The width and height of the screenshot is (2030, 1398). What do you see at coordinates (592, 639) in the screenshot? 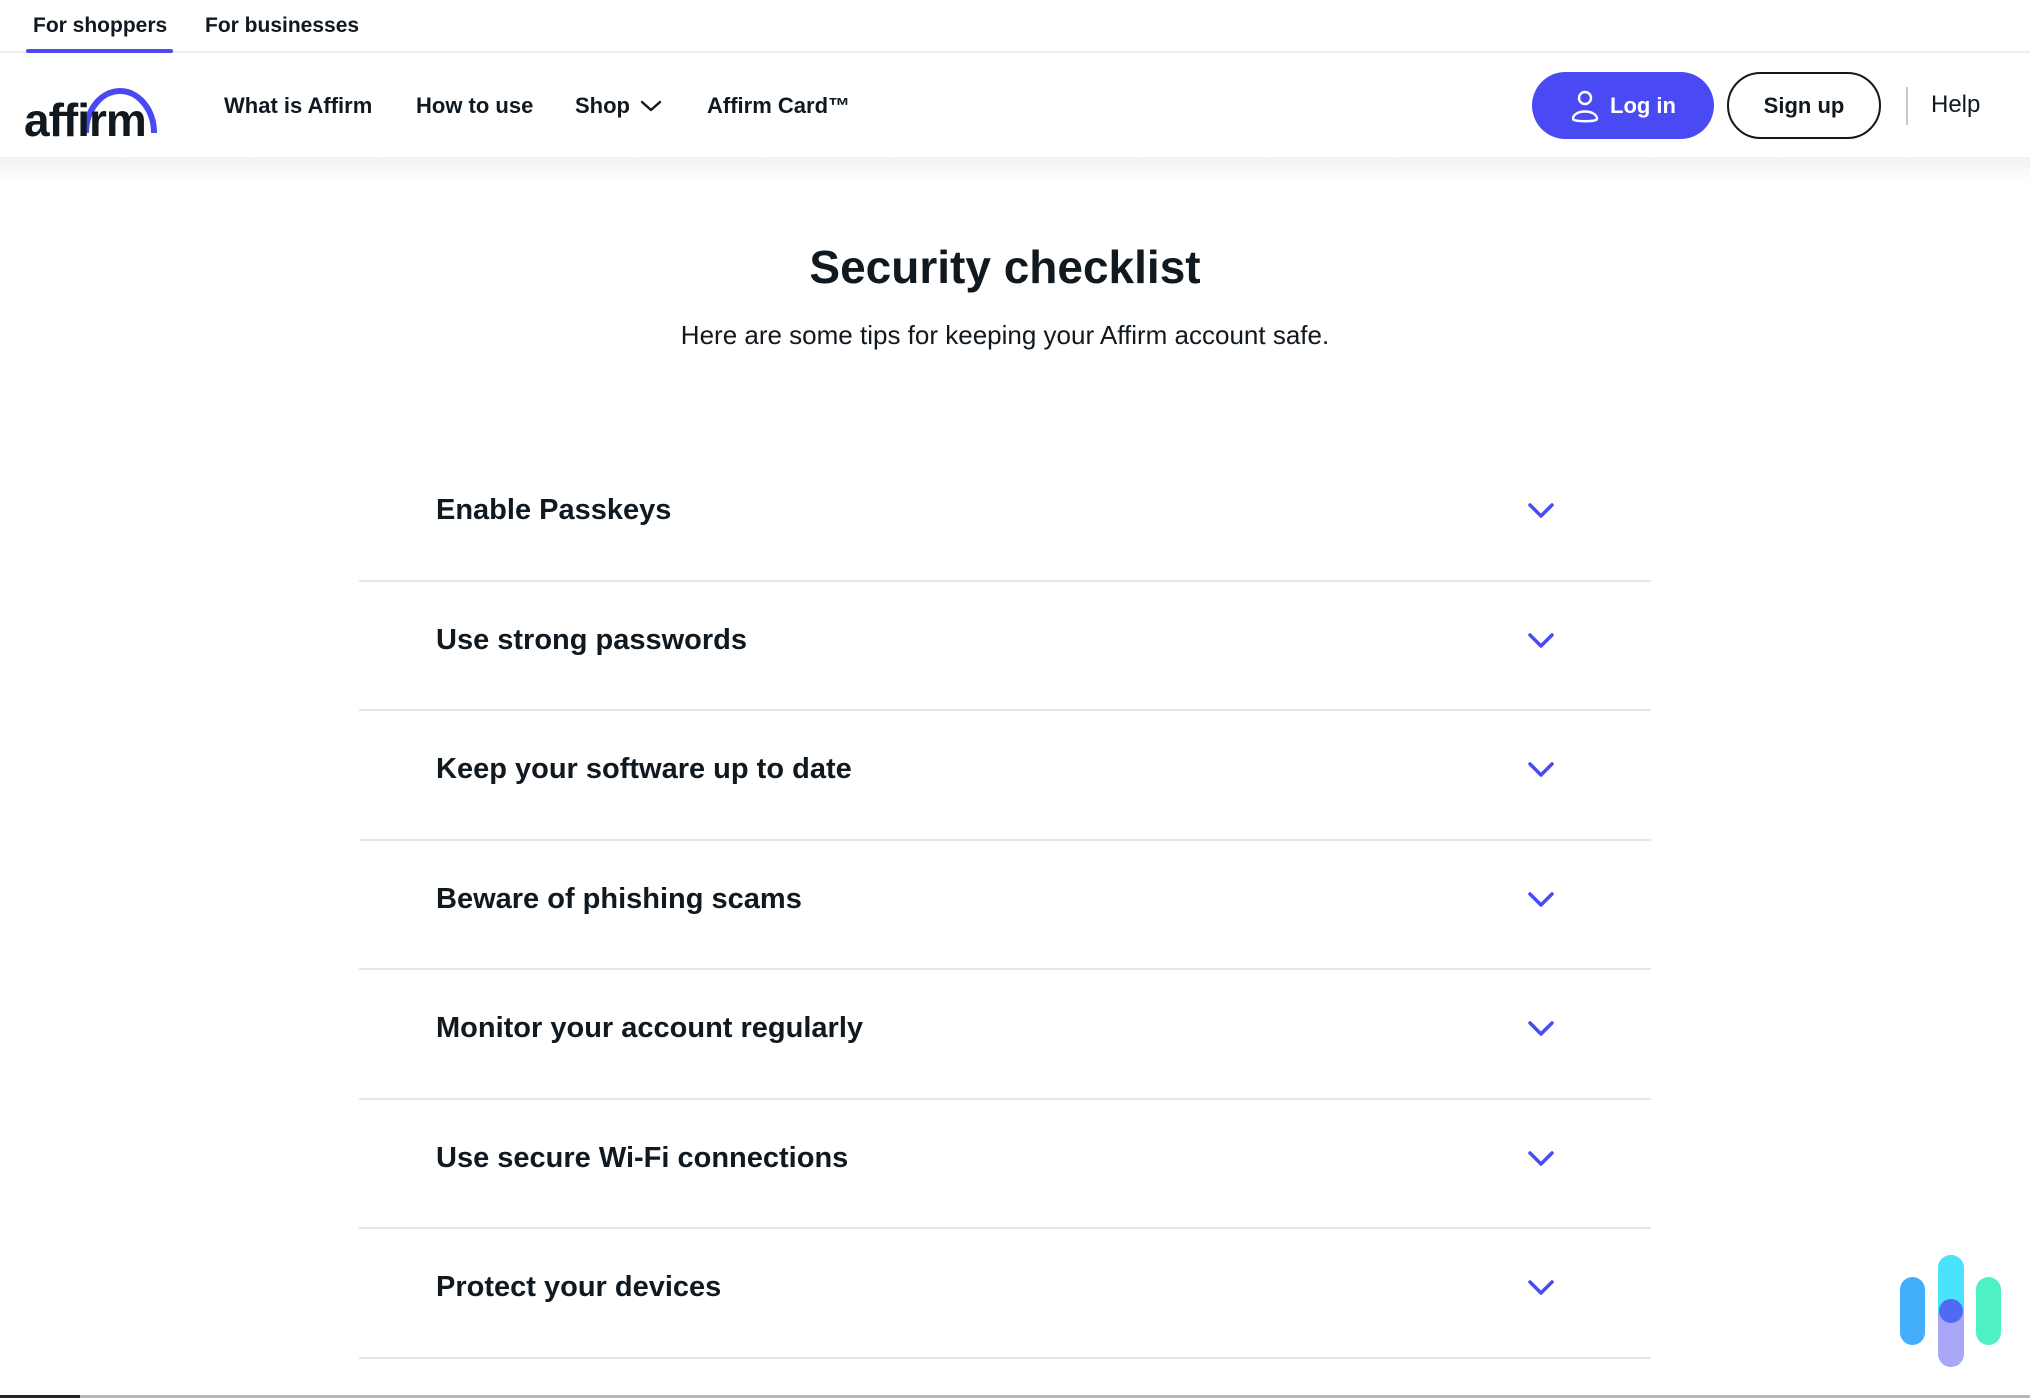
I see `checklist-item-label: Use strong passwords` at bounding box center [592, 639].